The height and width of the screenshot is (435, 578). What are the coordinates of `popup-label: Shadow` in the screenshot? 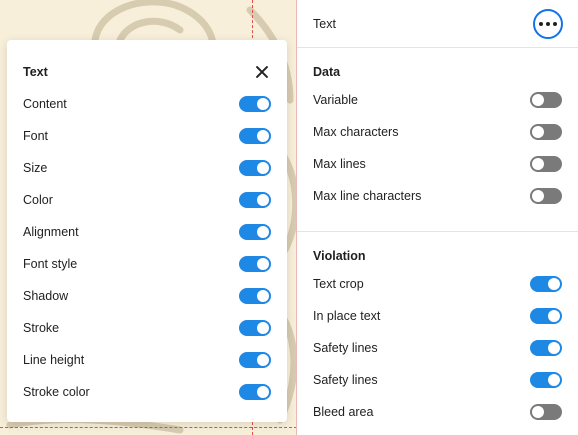 It's located at (46, 296).